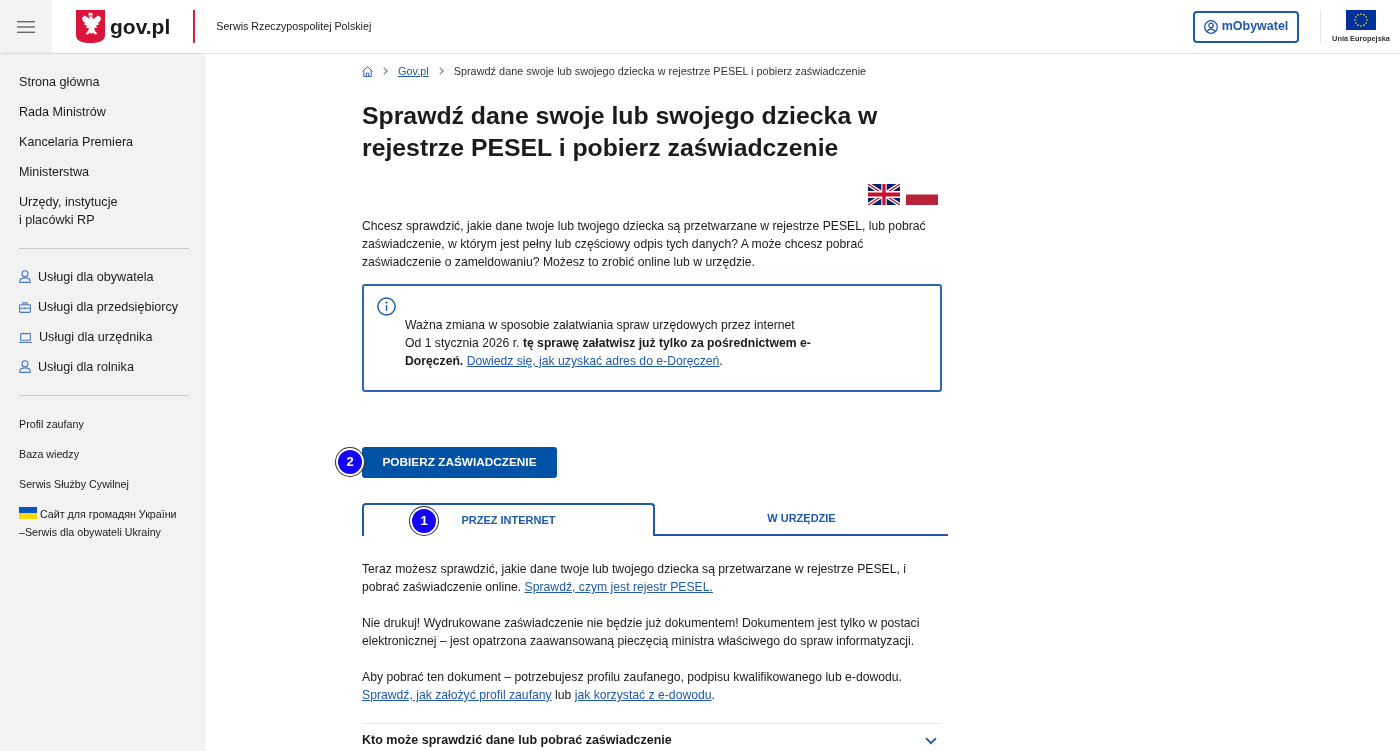 This screenshot has height=751, width=1400. Describe the element at coordinates (620, 132) in the screenshot. I see `page-title: Sprawdź dane swoje lub swojego dziecka w rejestrze PESEL i pobierz zaświadczenie` at that location.